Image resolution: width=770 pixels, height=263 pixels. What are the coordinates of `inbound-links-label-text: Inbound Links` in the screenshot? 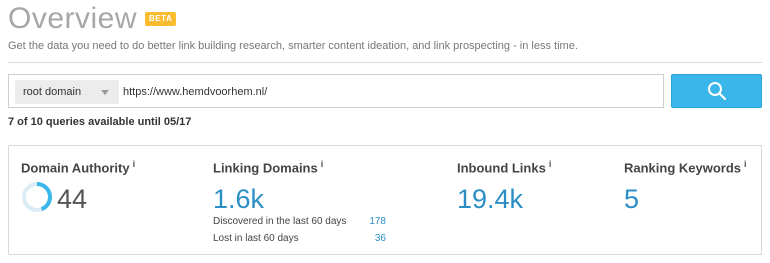 It's located at (501, 168).